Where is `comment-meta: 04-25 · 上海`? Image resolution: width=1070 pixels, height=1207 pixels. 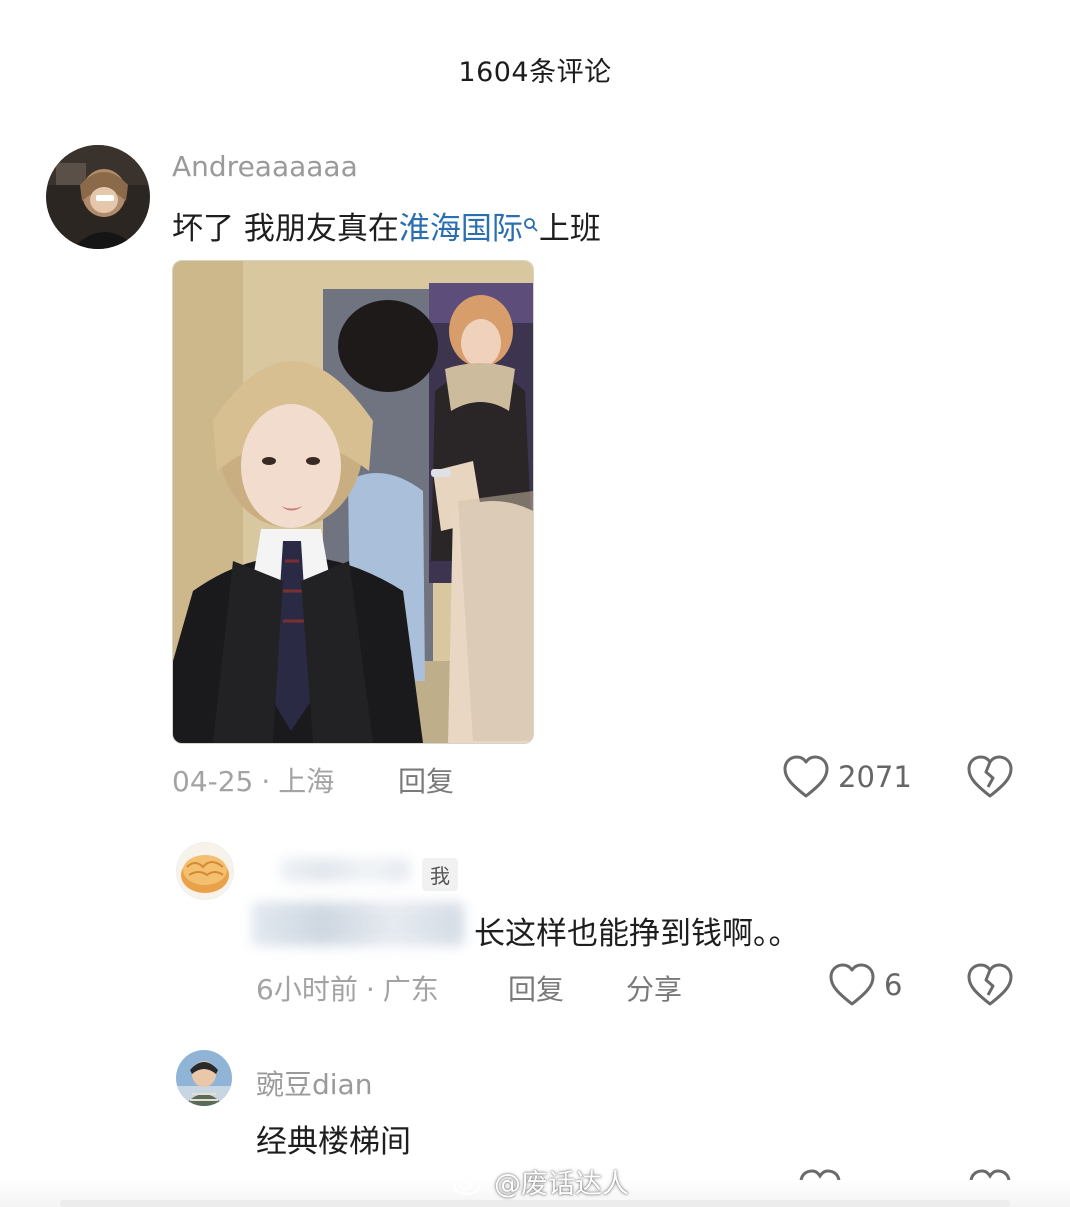
comment-meta: 04-25 · 上海 is located at coordinates (253, 780).